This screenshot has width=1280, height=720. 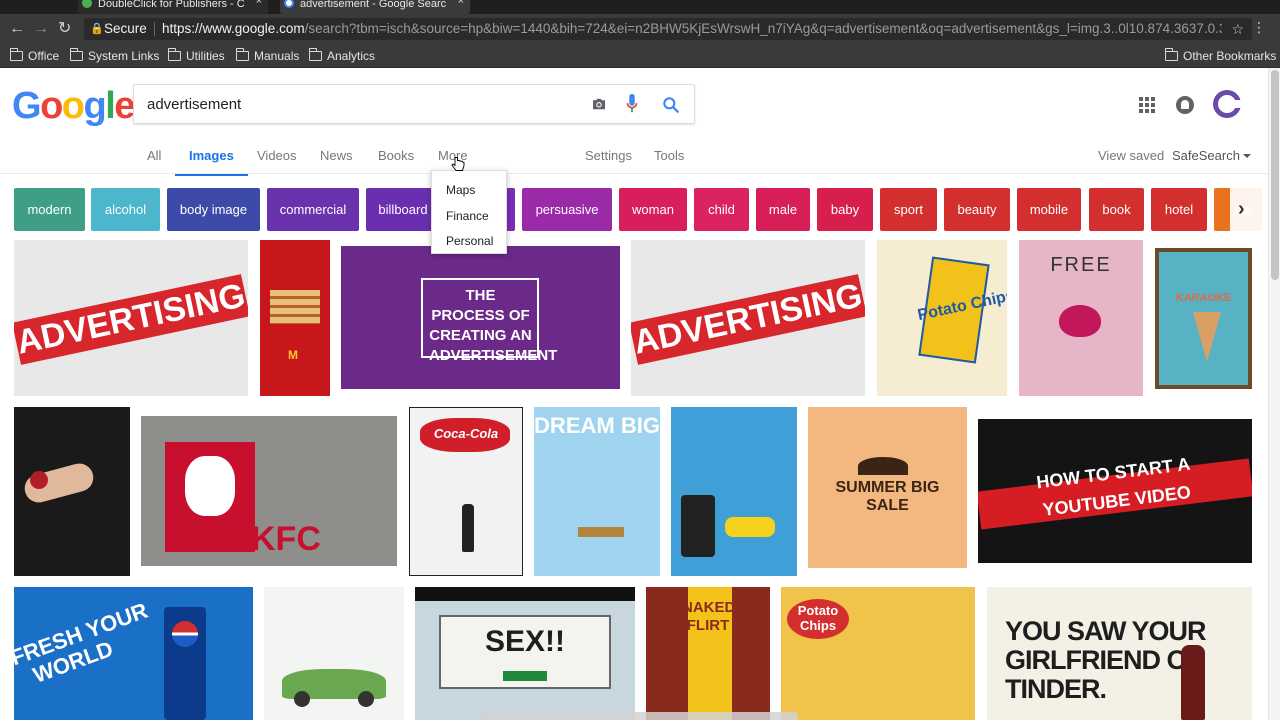 What do you see at coordinates (883, 466) in the screenshot?
I see `thumb-island` at bounding box center [883, 466].